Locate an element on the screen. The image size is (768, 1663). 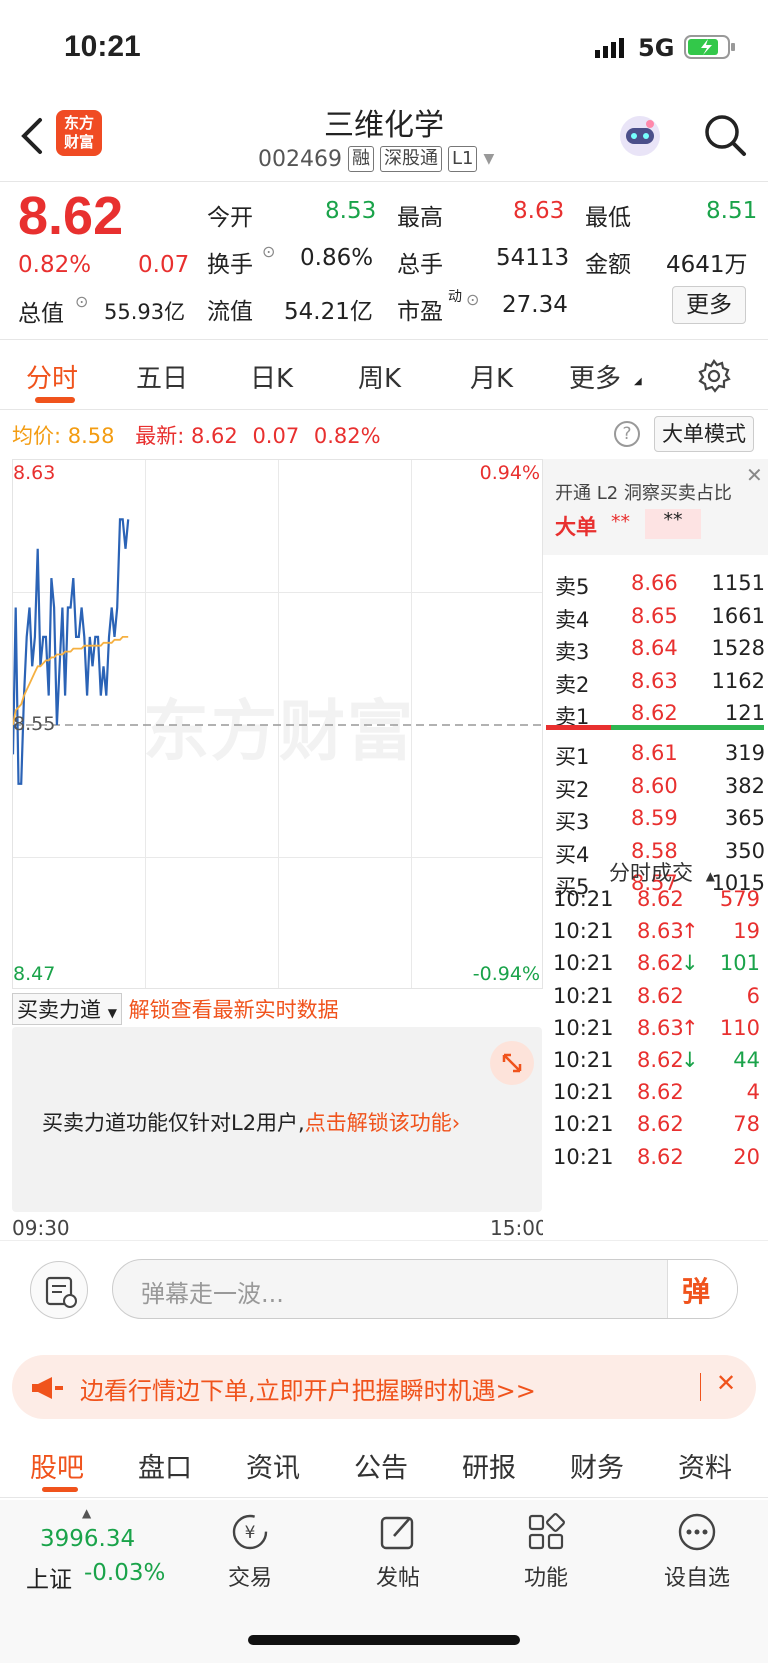
bid-price: 8.61 is located at coordinates (654, 753).